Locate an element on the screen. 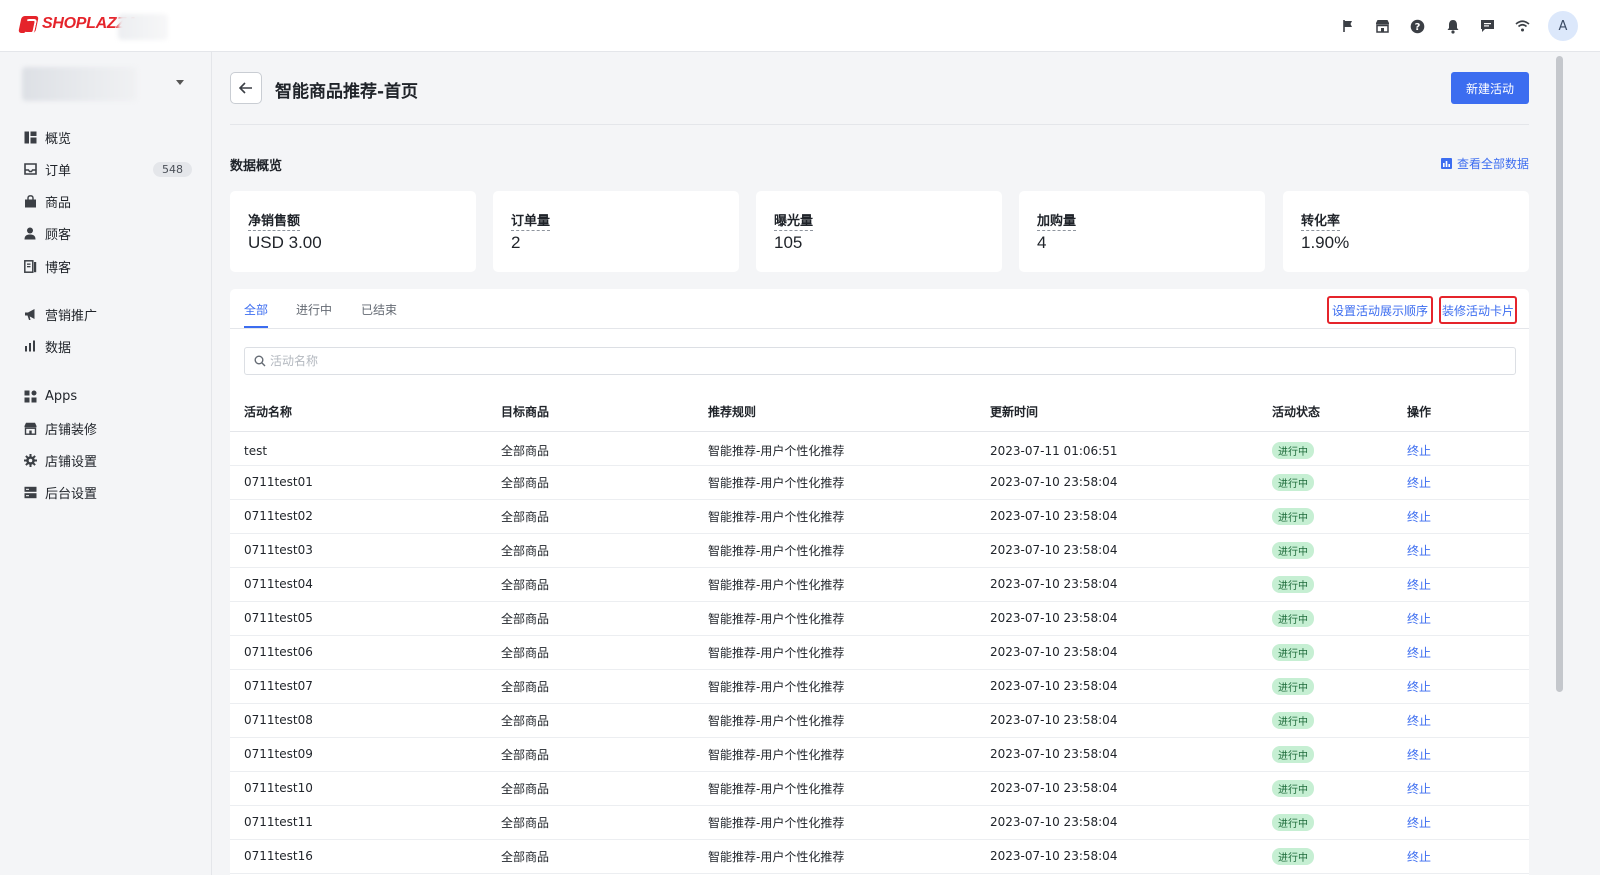 The height and width of the screenshot is (875, 1600). search-input is located at coordinates (870, 361).